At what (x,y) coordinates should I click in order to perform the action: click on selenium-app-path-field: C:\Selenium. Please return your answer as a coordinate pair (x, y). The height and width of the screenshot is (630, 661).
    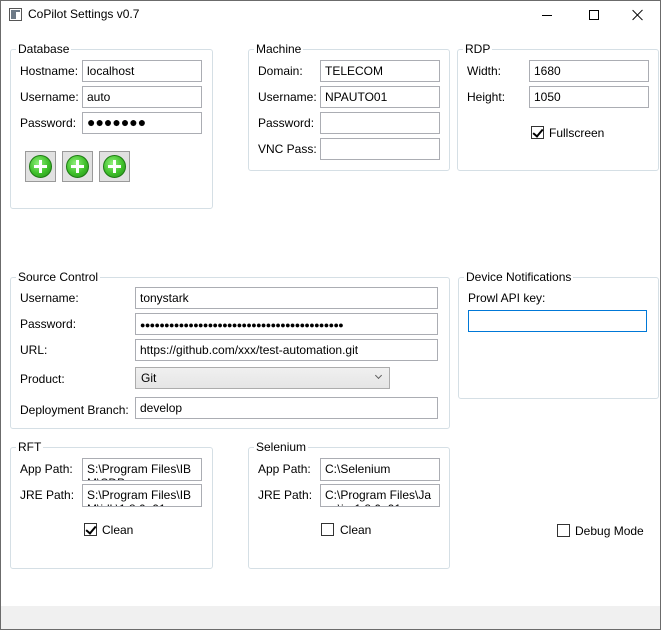
    Looking at the image, I should click on (380, 469).